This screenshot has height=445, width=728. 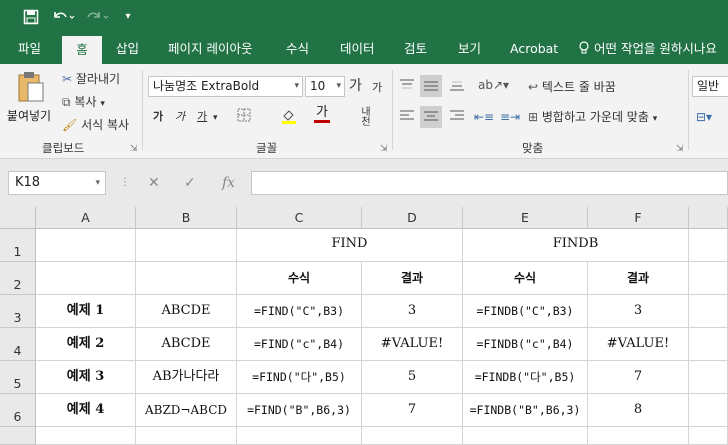 I want to click on paste-button: 붙여넣기, so click(x=30, y=101).